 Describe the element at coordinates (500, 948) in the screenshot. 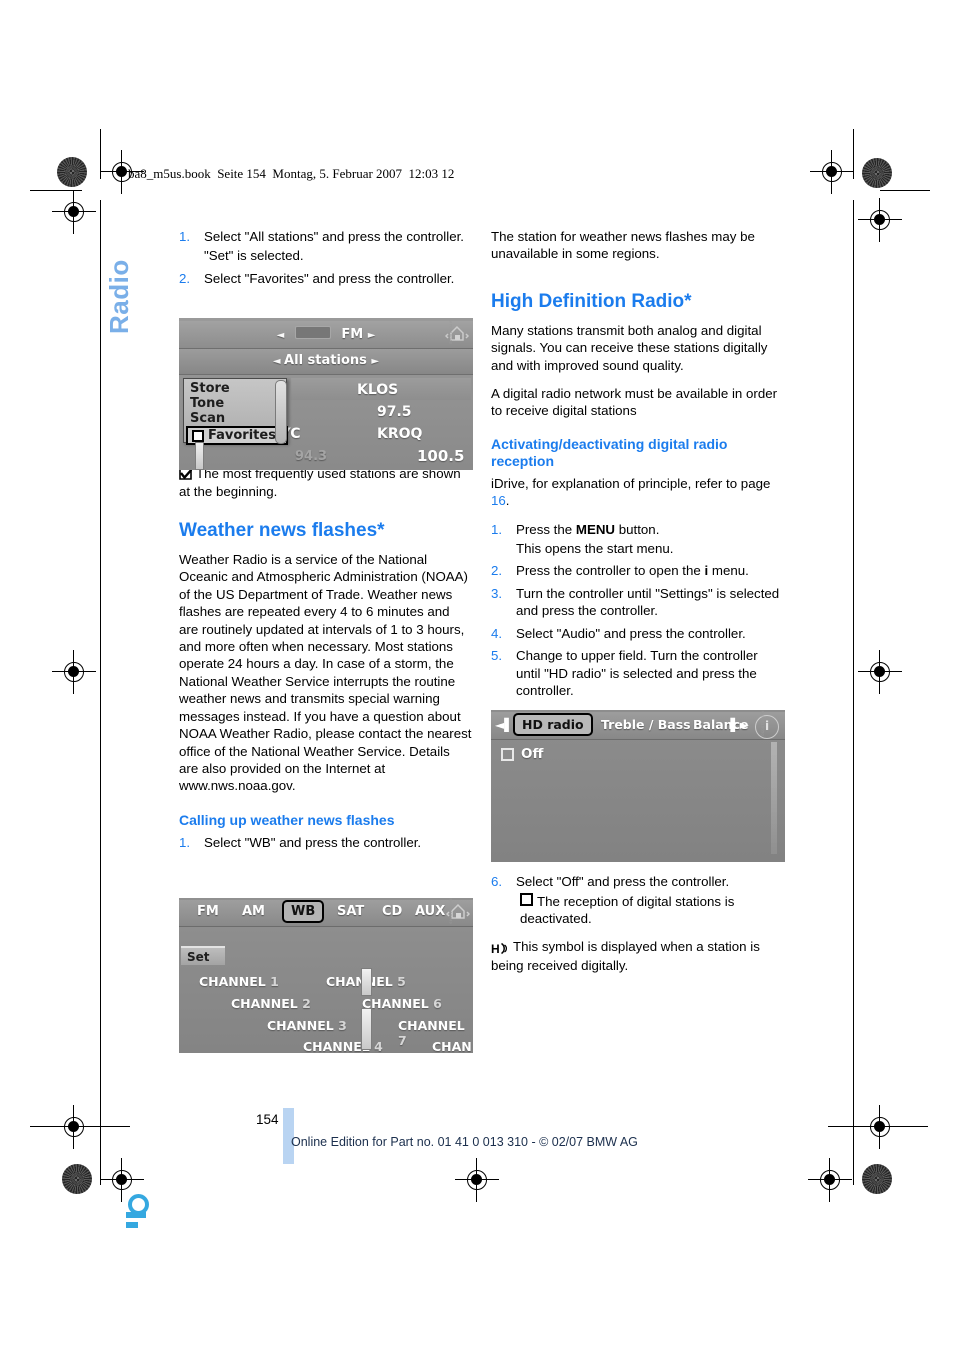

I see `hd-radio-icon: H` at that location.